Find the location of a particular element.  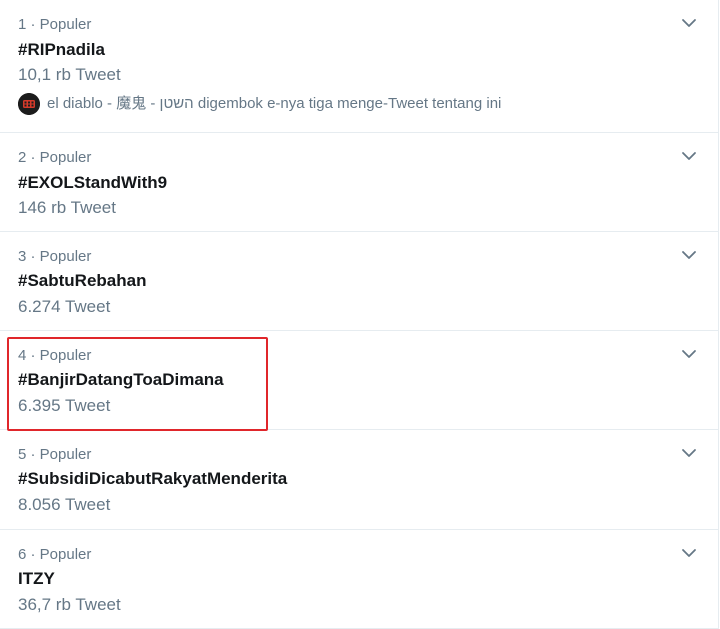

trend-tweet-count: 10,1 rb Tweet is located at coordinates (69, 74).